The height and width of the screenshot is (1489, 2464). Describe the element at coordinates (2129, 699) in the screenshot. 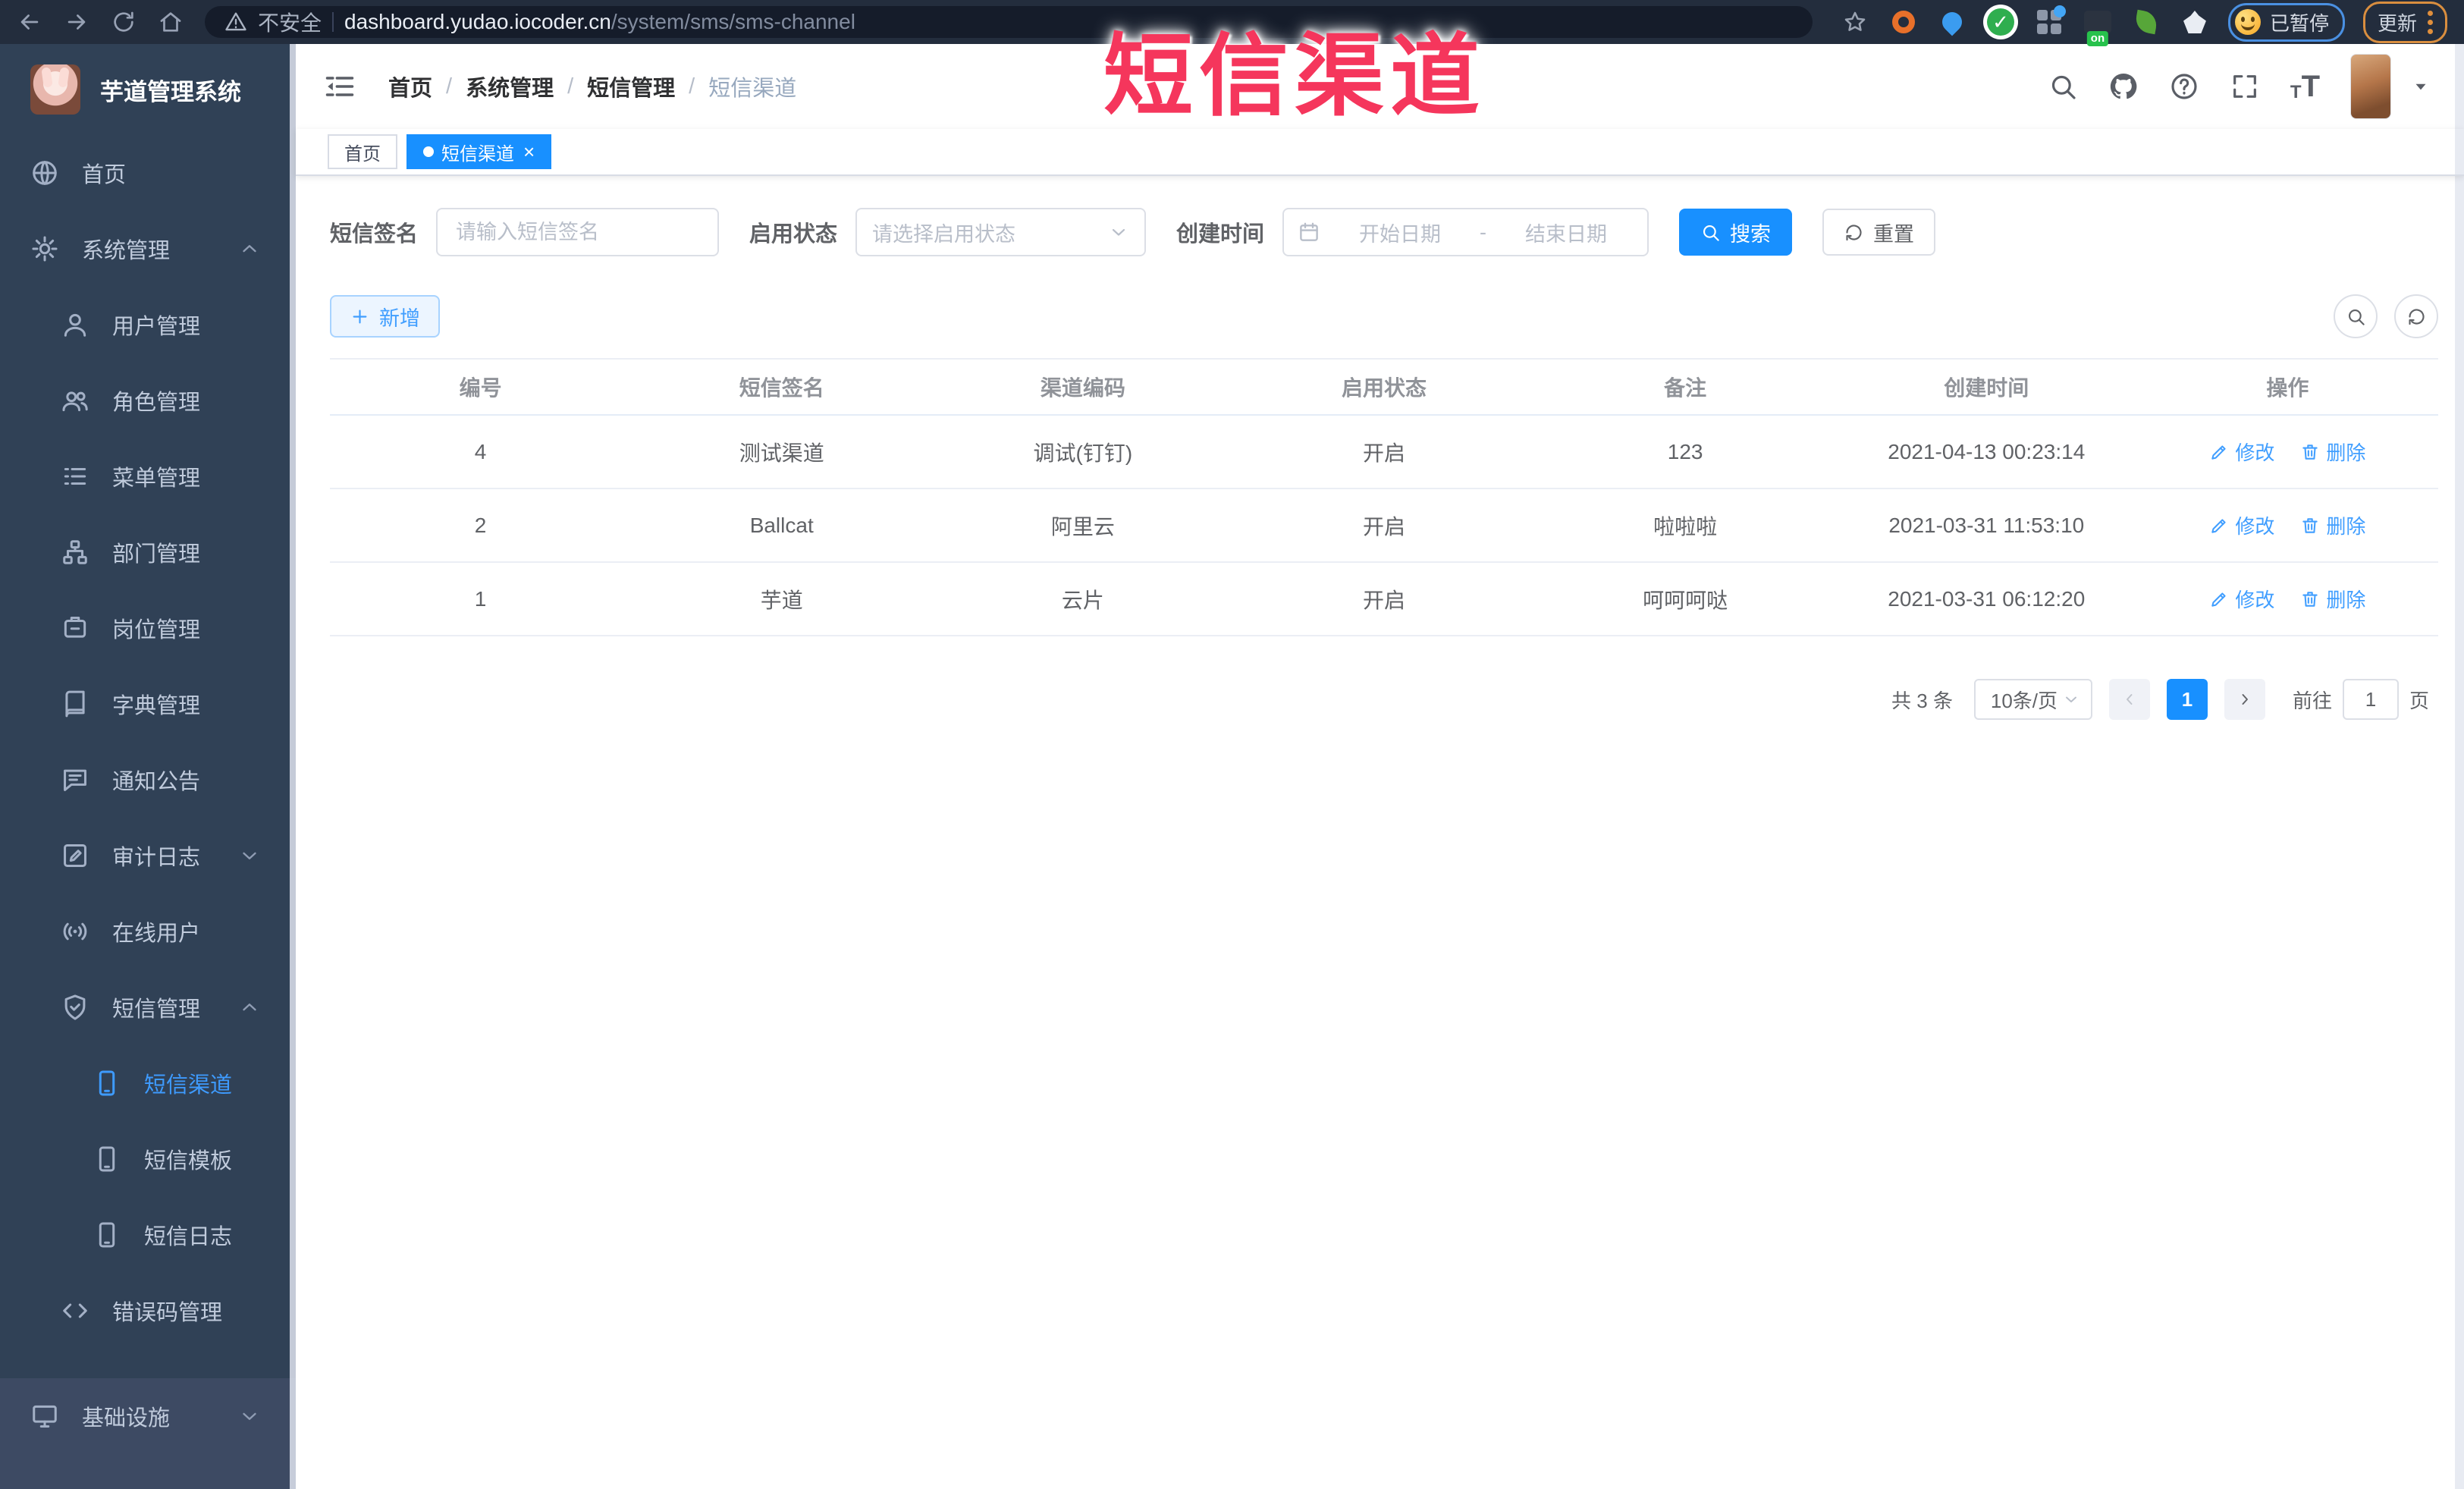

I see `prev-page-button` at that location.